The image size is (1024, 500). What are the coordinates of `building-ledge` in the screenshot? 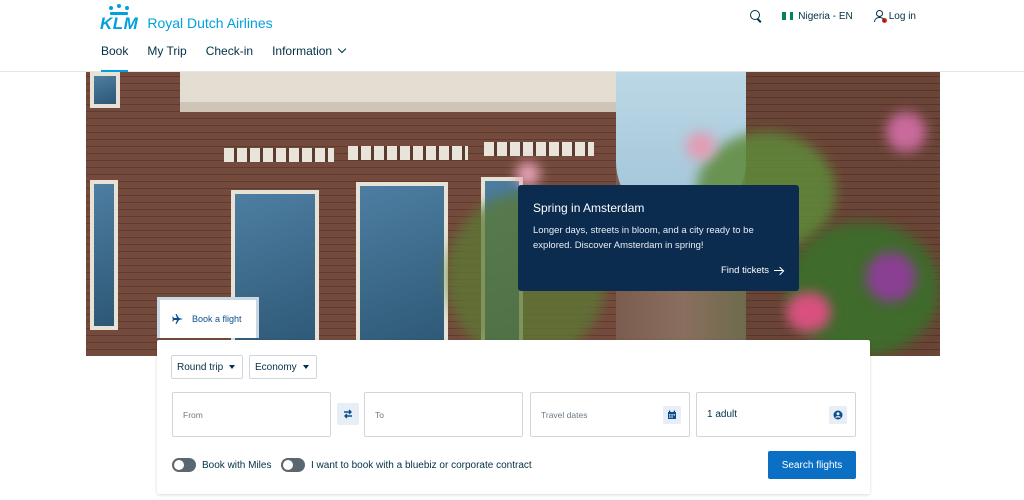 It's located at (398, 107).